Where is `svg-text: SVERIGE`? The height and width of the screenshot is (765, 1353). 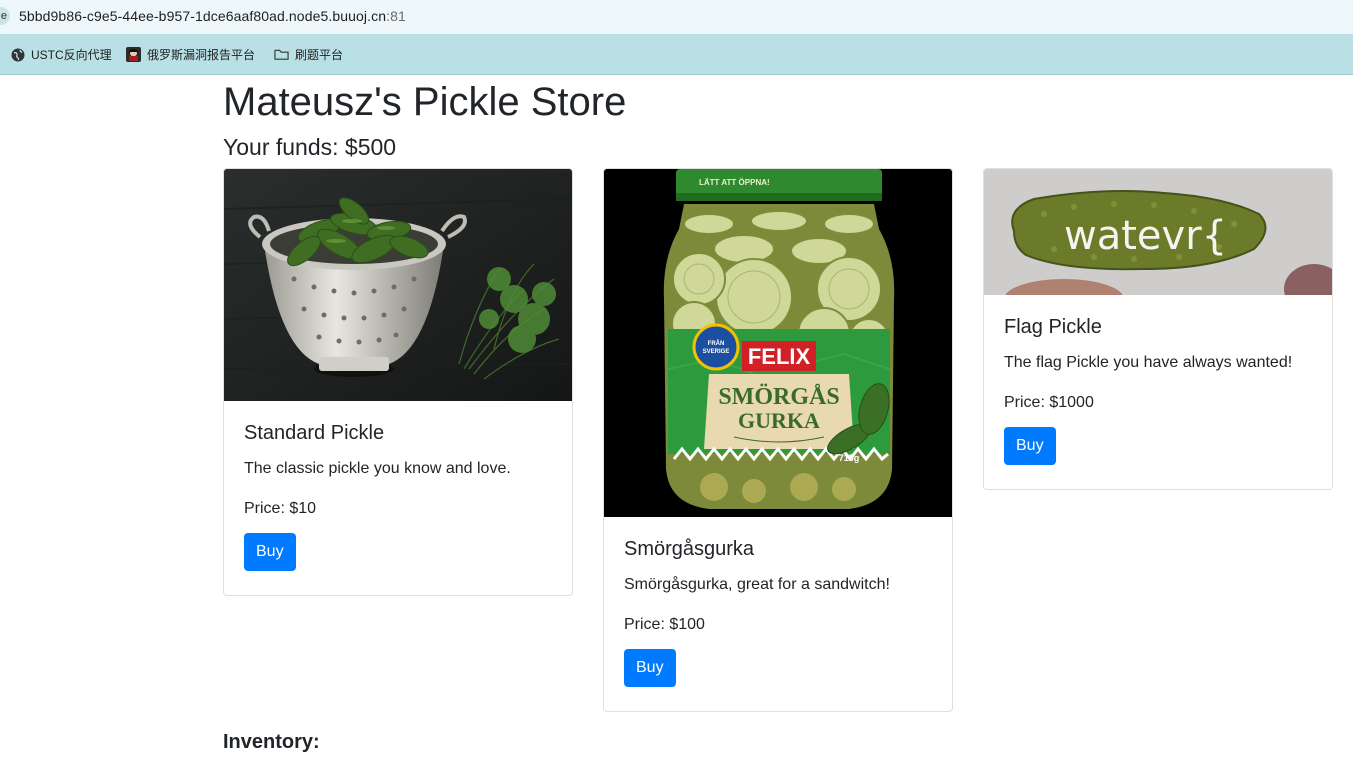 svg-text: SVERIGE is located at coordinates (716, 352).